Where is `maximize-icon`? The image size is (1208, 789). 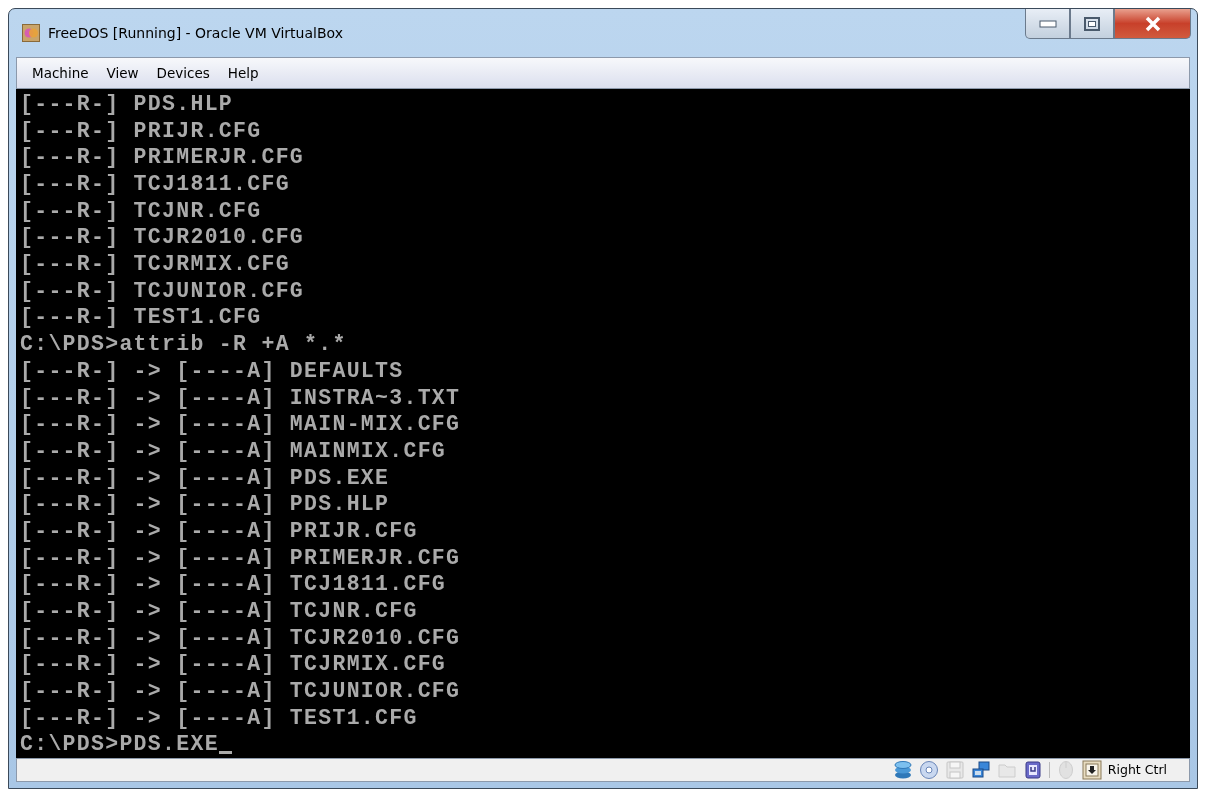 maximize-icon is located at coordinates (1092, 23).